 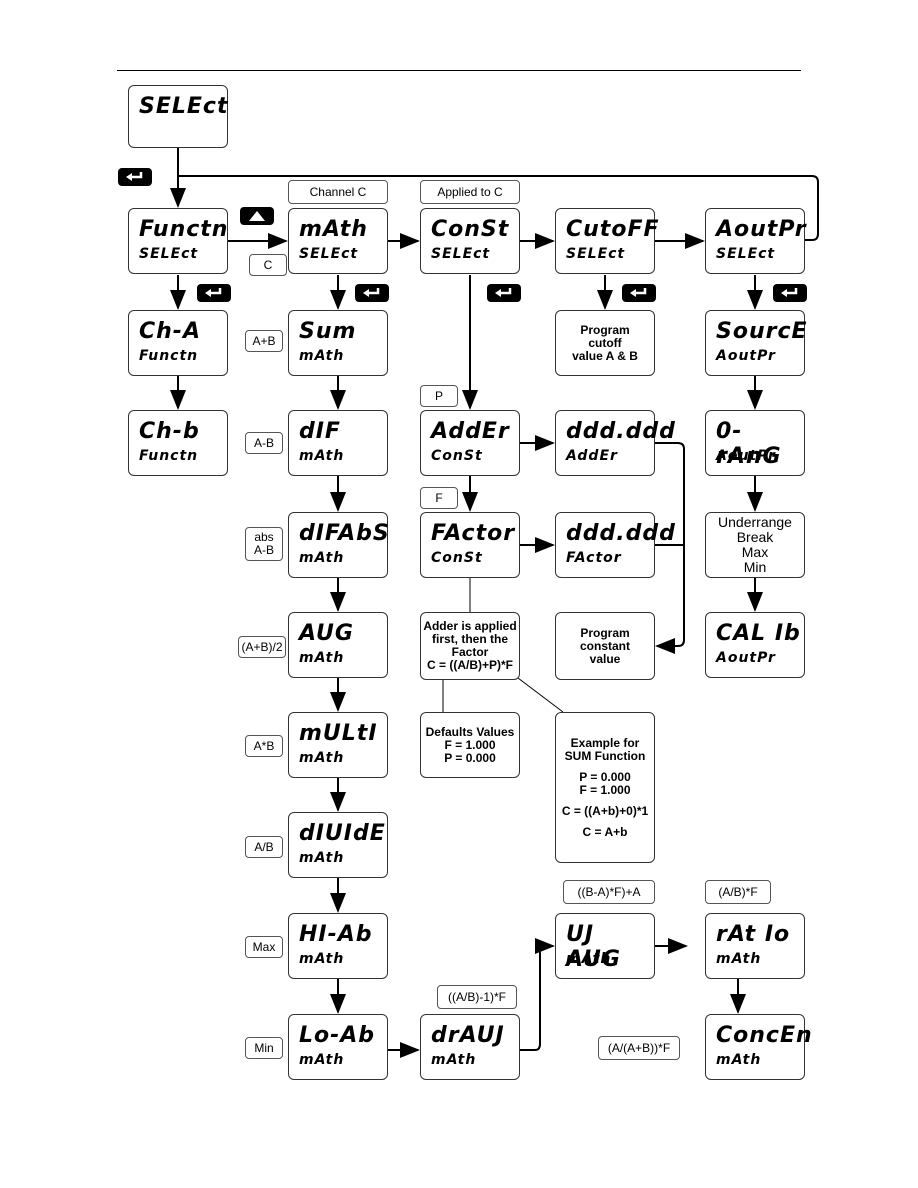 What do you see at coordinates (753, 934) in the screenshot?
I see `display-line1: rAt Io` at bounding box center [753, 934].